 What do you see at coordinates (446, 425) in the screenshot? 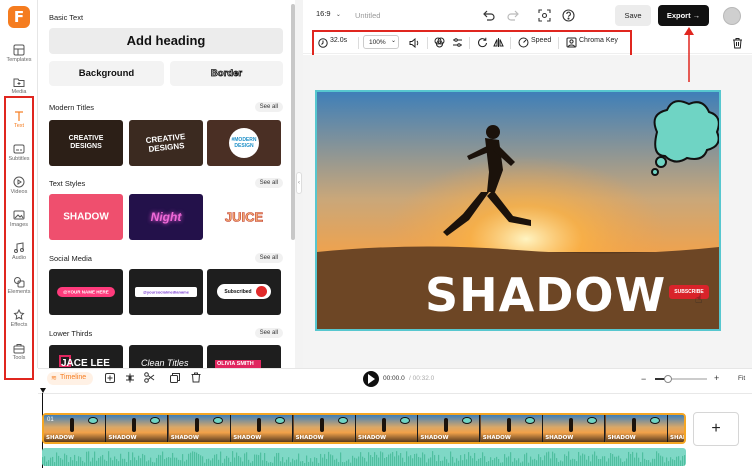
I see `runner-silhouette` at bounding box center [446, 425].